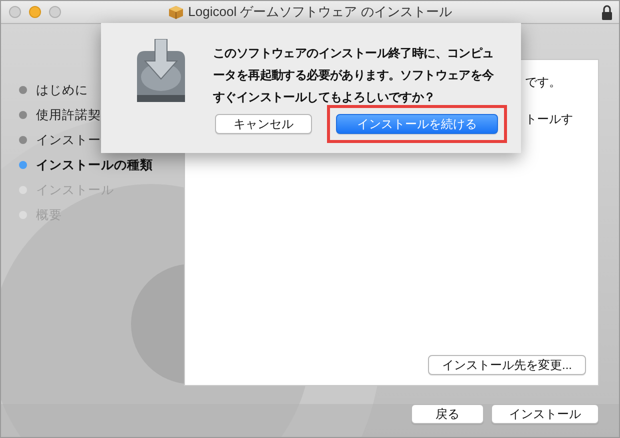 Image resolution: width=620 pixels, height=438 pixels. What do you see at coordinates (607, 12) in the screenshot?
I see `lock-icon` at bounding box center [607, 12].